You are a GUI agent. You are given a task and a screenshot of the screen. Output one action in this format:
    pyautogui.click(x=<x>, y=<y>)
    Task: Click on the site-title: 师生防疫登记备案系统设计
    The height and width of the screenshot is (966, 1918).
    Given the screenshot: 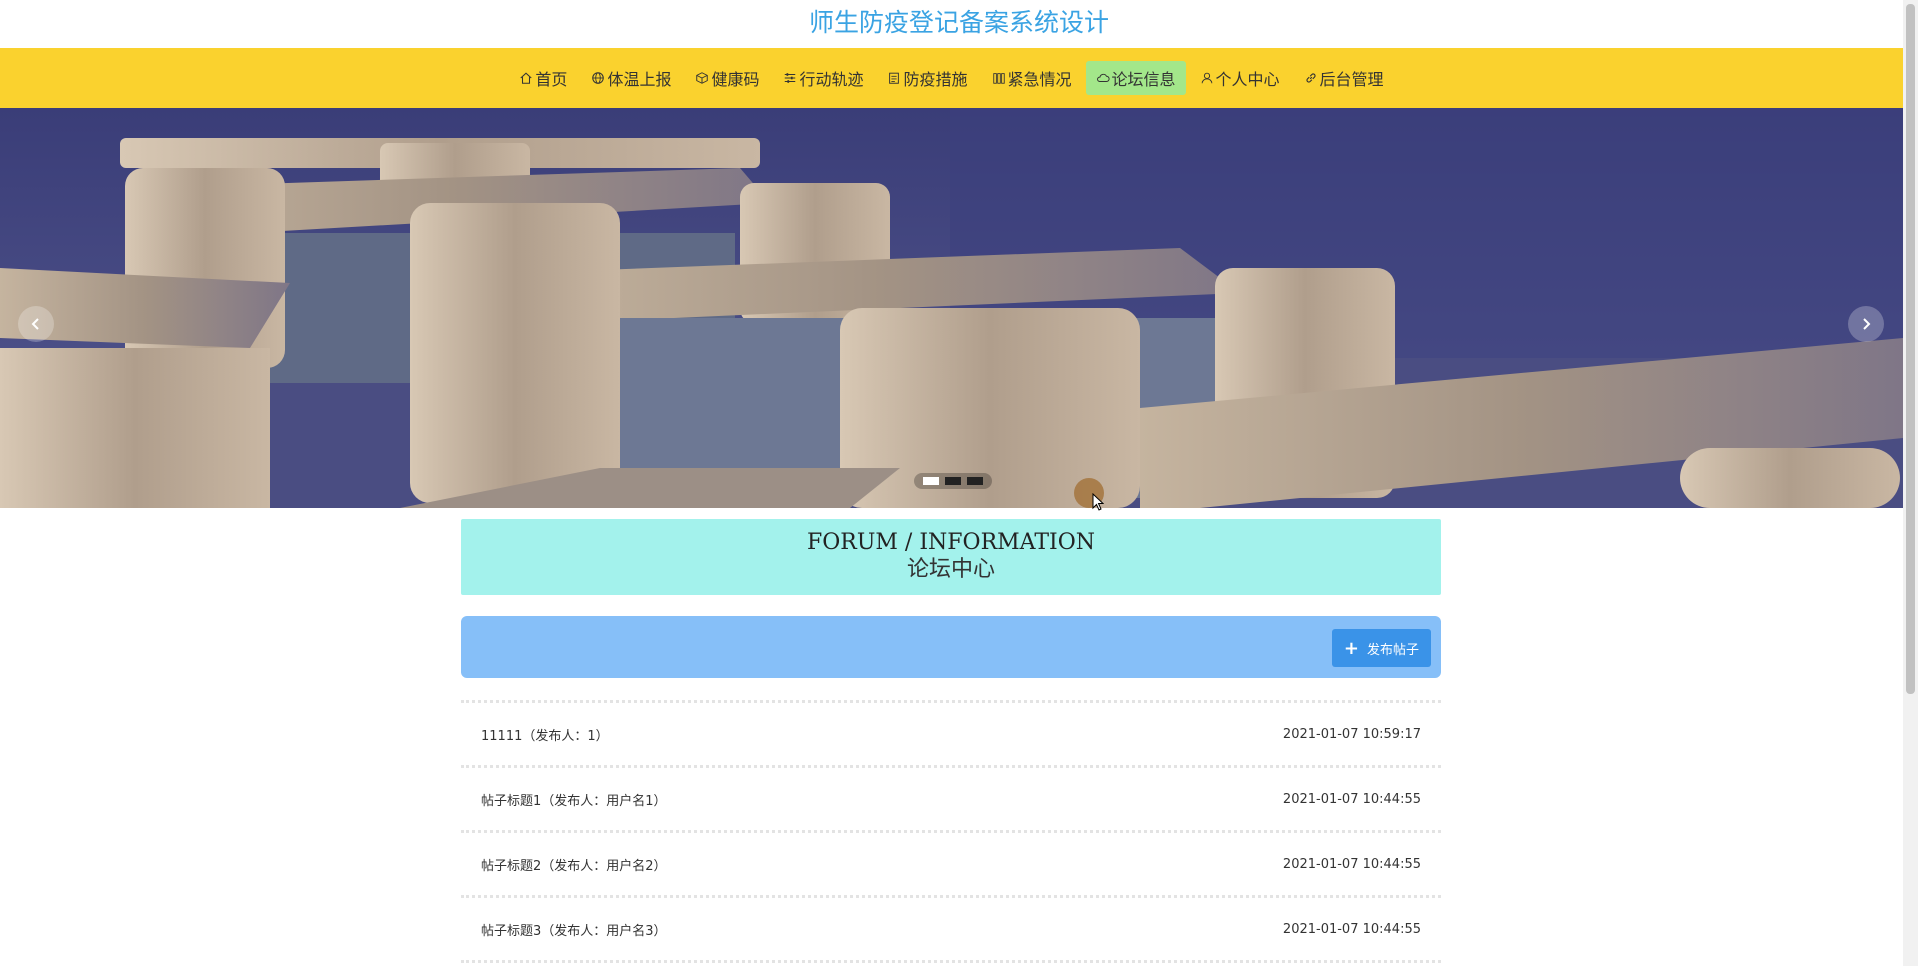 What is the action you would take?
    pyautogui.click(x=958, y=22)
    